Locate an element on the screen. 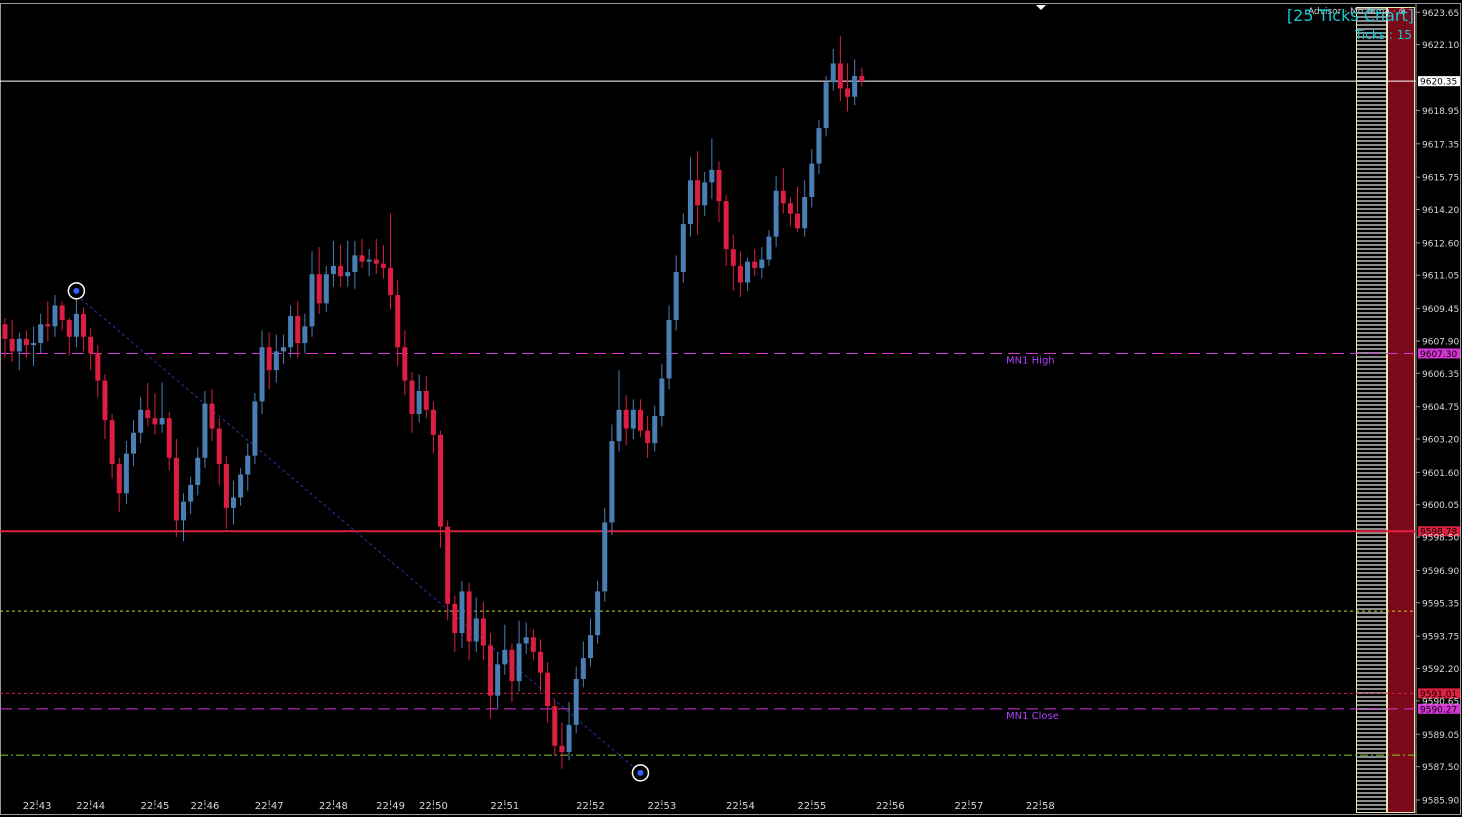 This screenshot has width=1462, height=817. trend-start-marker-dot is located at coordinates (76, 290).